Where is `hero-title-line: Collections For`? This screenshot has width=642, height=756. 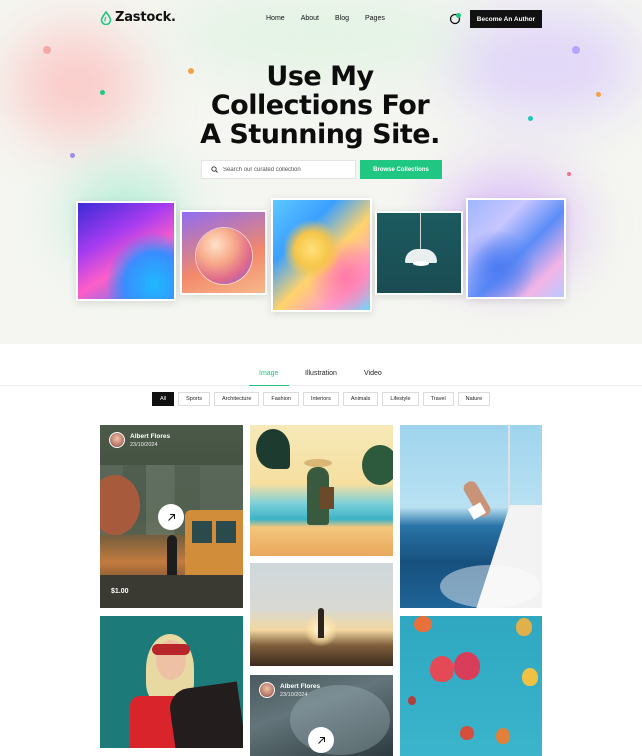 hero-title-line: Collections For is located at coordinates (320, 105).